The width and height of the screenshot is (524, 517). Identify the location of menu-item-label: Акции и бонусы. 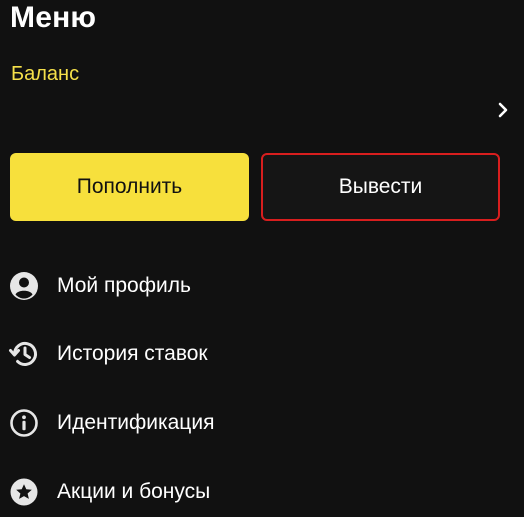
(134, 491).